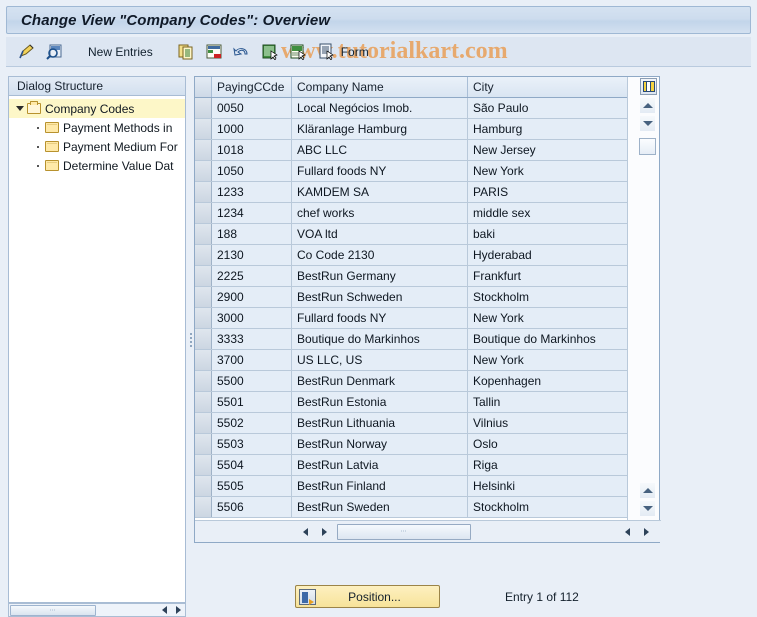 The width and height of the screenshot is (757, 617). I want to click on table-row: 5504 BestRun Latvia Riga, so click(412, 465).